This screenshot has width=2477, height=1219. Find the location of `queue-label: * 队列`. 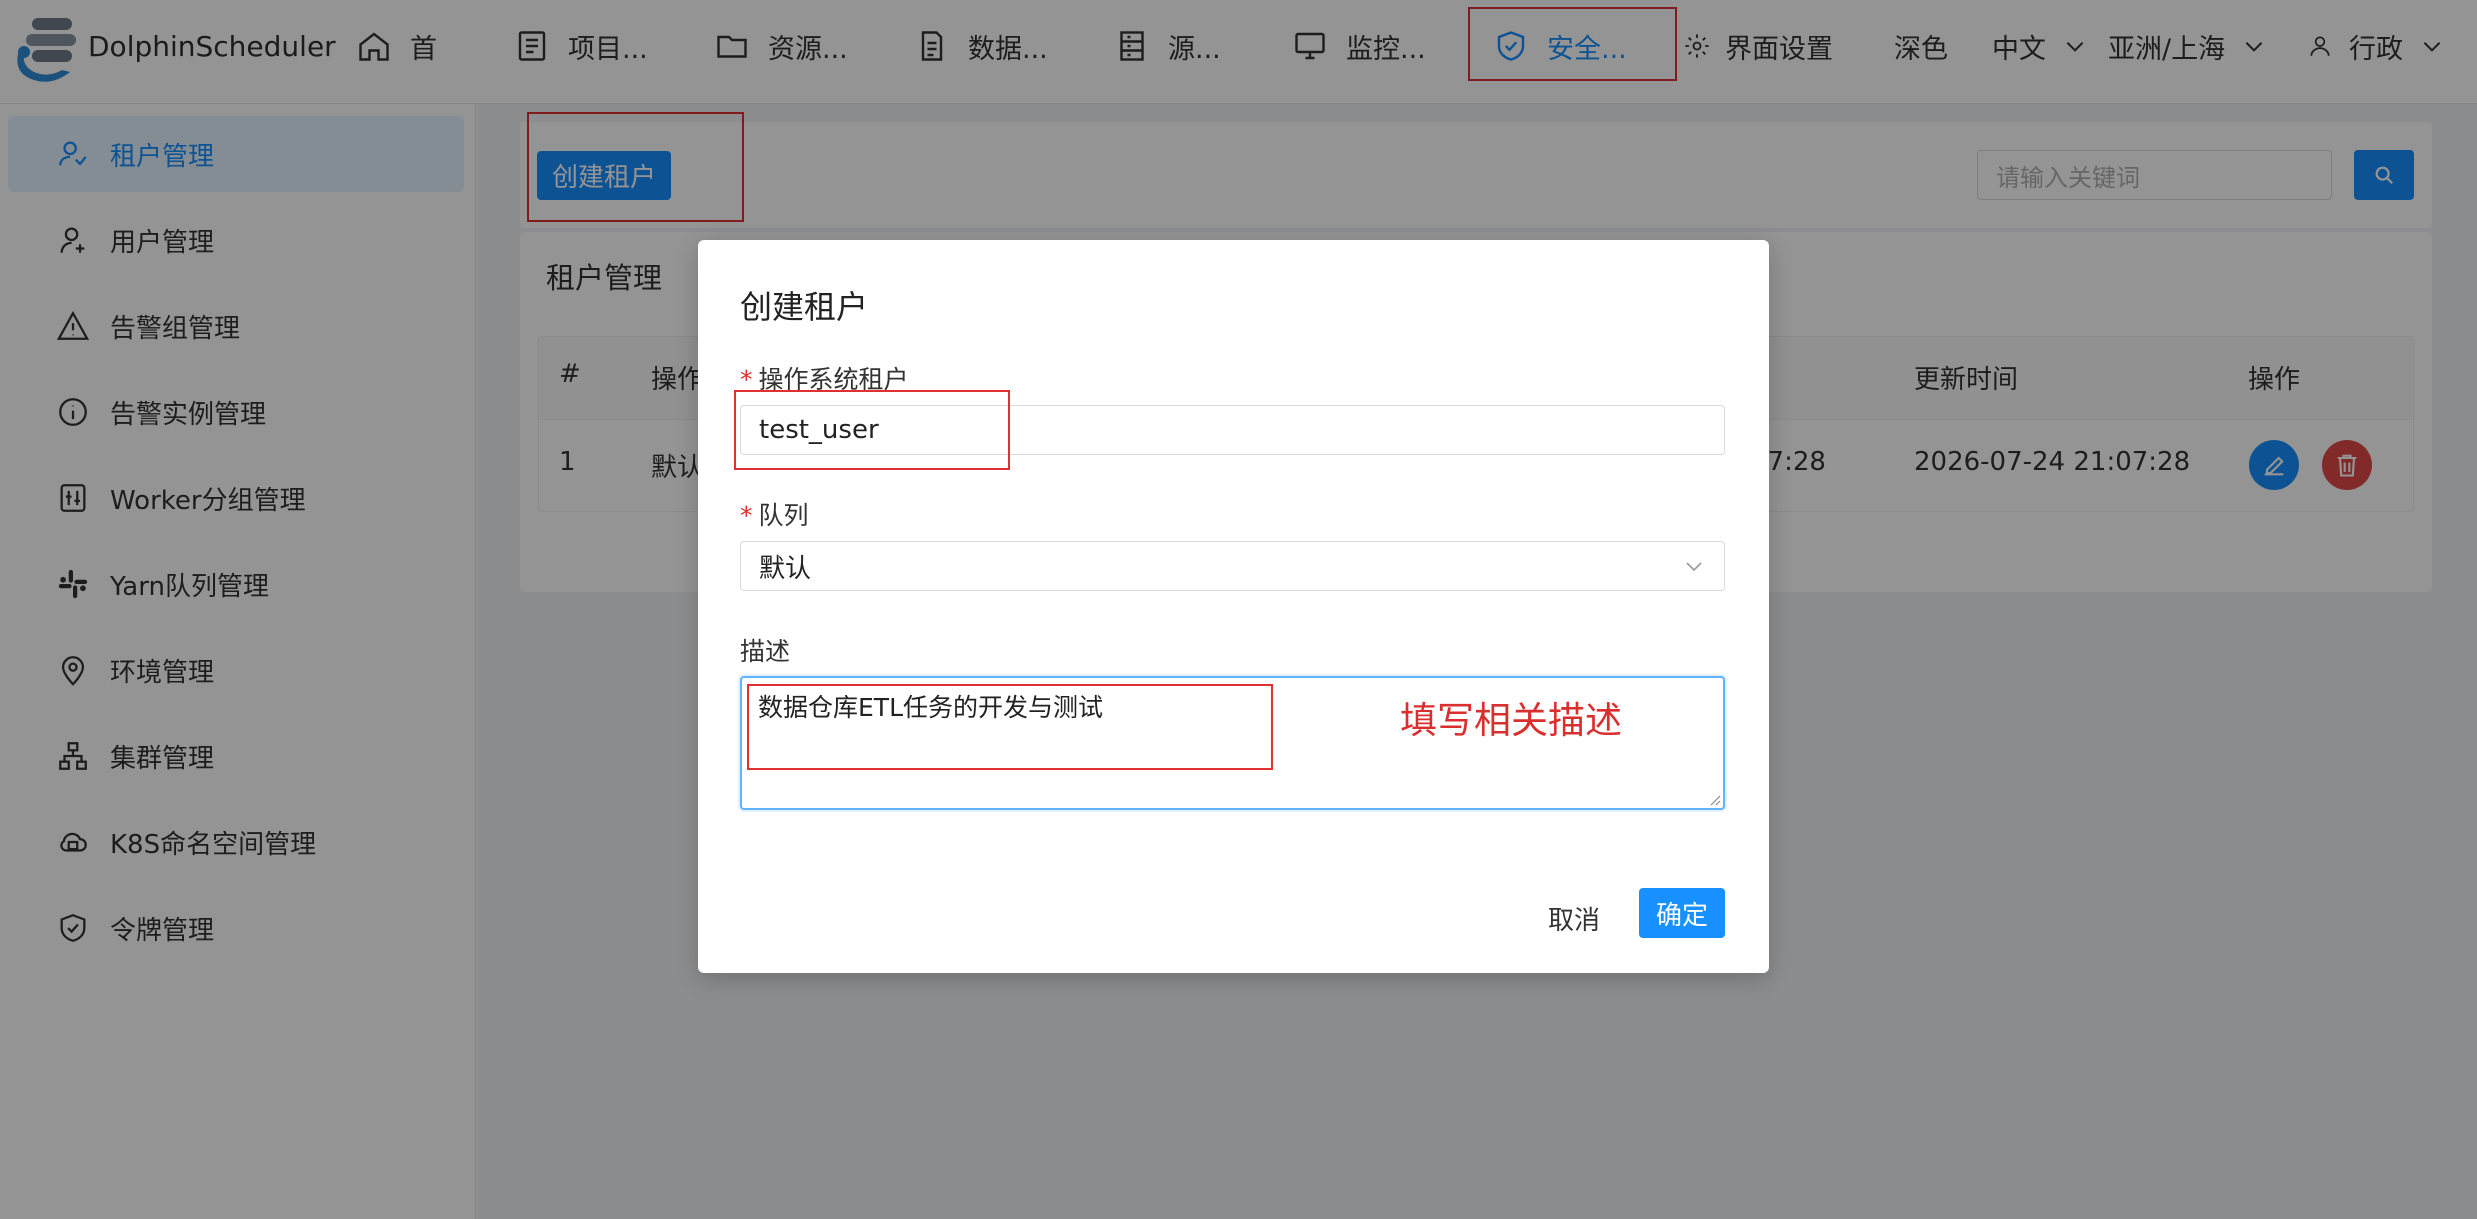

queue-label: * 队列 is located at coordinates (774, 514).